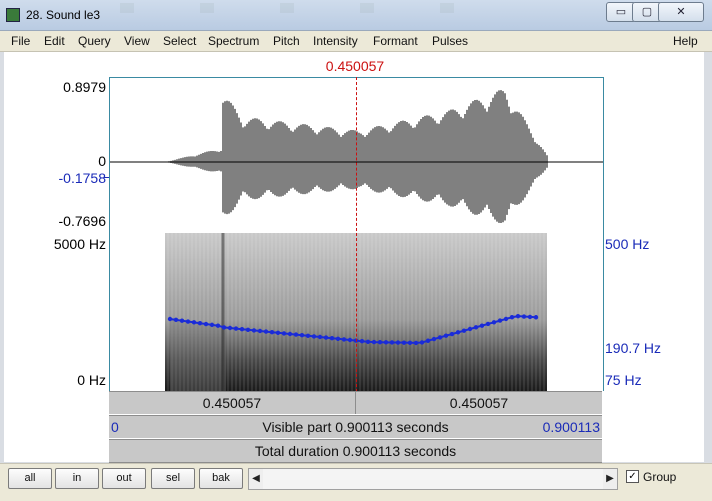  What do you see at coordinates (647, 12) in the screenshot?
I see `maximize-icon: ▢` at bounding box center [647, 12].